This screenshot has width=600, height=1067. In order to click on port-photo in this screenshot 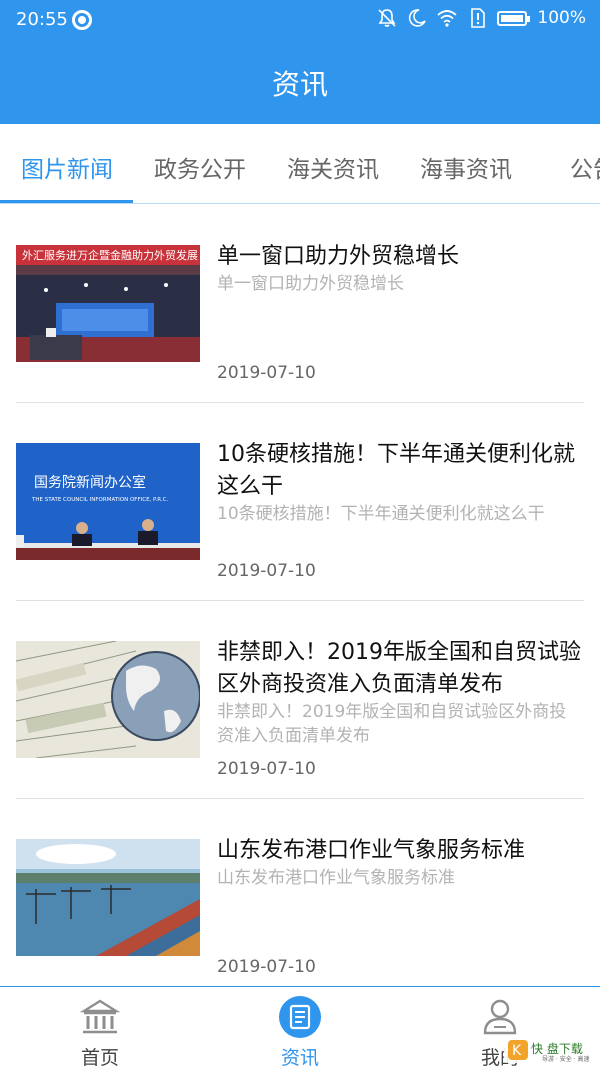, I will do `click(108, 897)`.